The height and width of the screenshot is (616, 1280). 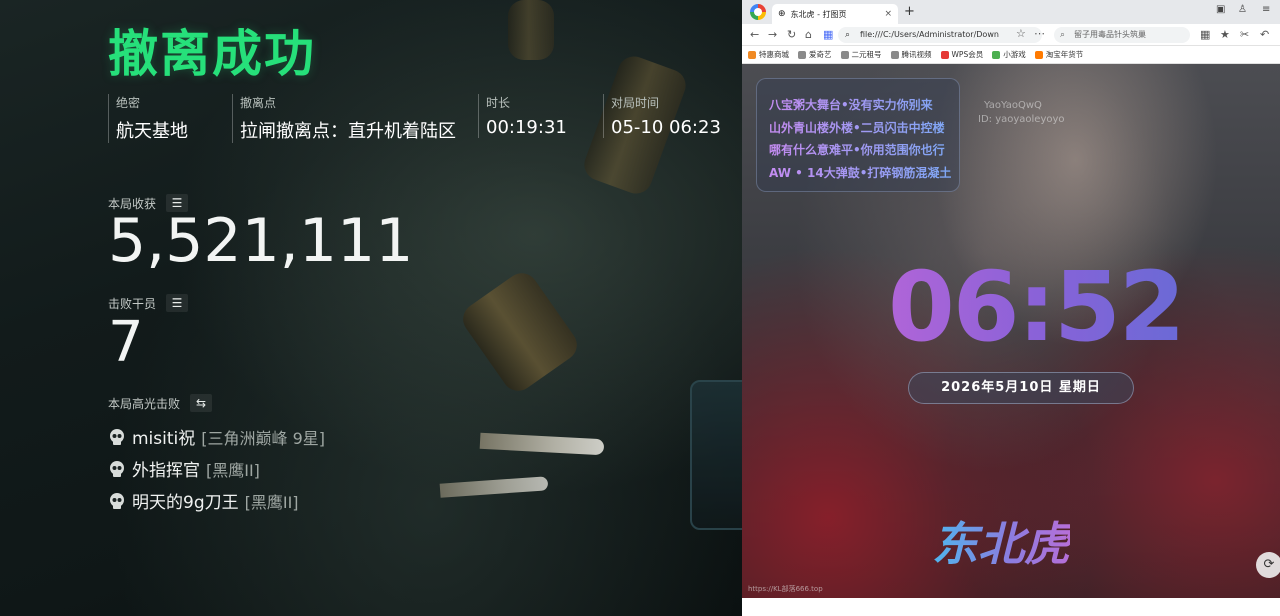 I want to click on bookmark-label: 爱奇艺, so click(x=820, y=54).